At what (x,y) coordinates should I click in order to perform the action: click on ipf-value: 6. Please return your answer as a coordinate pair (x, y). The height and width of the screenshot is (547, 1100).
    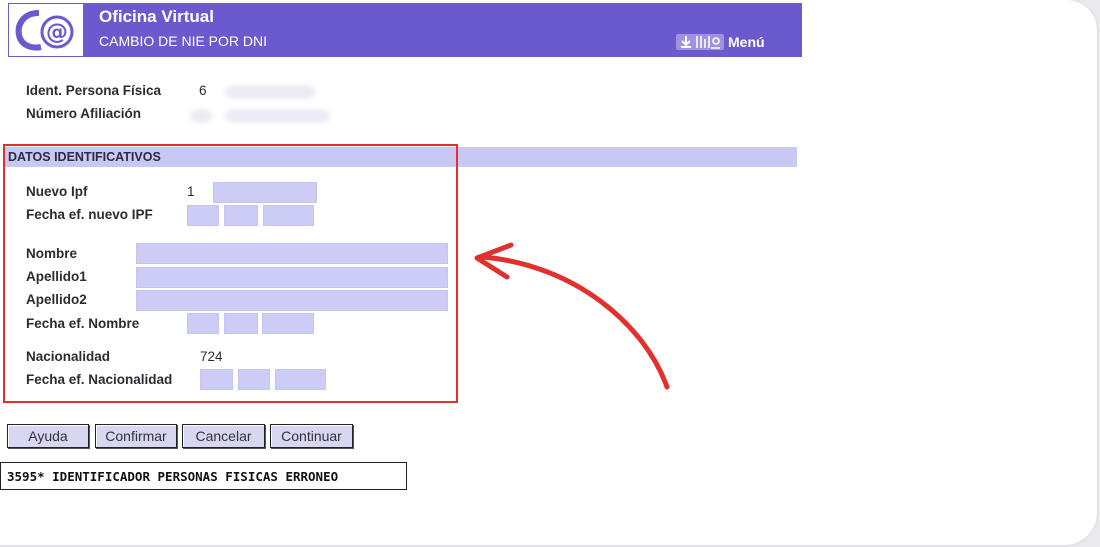
    Looking at the image, I should click on (203, 90).